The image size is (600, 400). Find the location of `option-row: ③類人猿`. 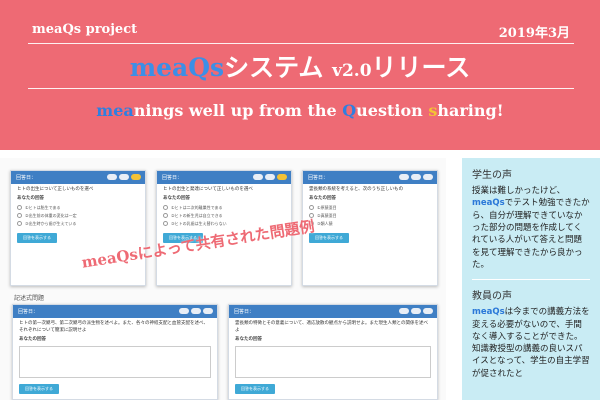

option-row: ③類人猿 is located at coordinates (370, 224).